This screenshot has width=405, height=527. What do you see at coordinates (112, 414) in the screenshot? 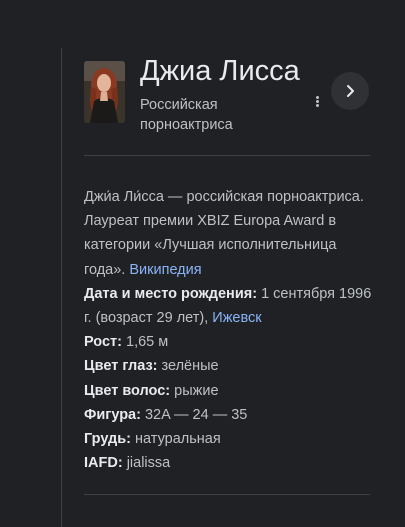
I see `fact-figure-label: Фигура:` at bounding box center [112, 414].